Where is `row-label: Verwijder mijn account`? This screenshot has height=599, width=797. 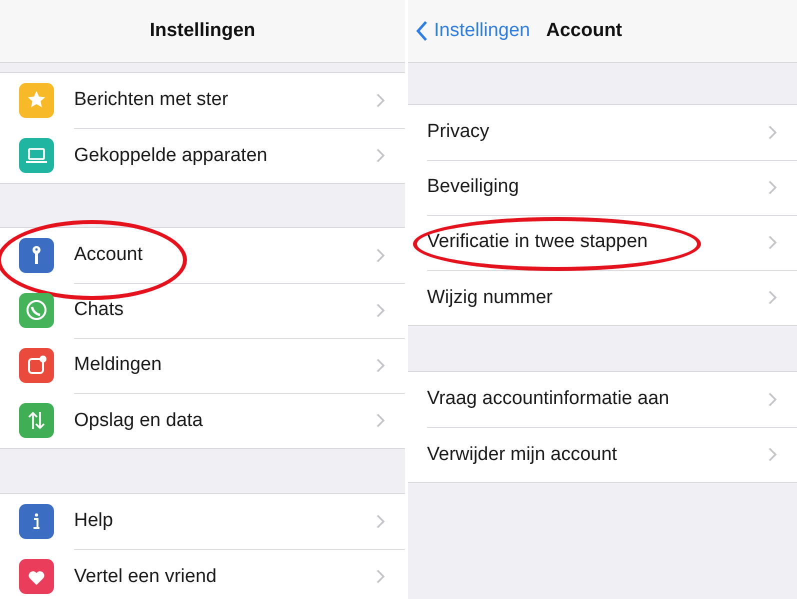 row-label: Verwijder mijn account is located at coordinates (597, 455).